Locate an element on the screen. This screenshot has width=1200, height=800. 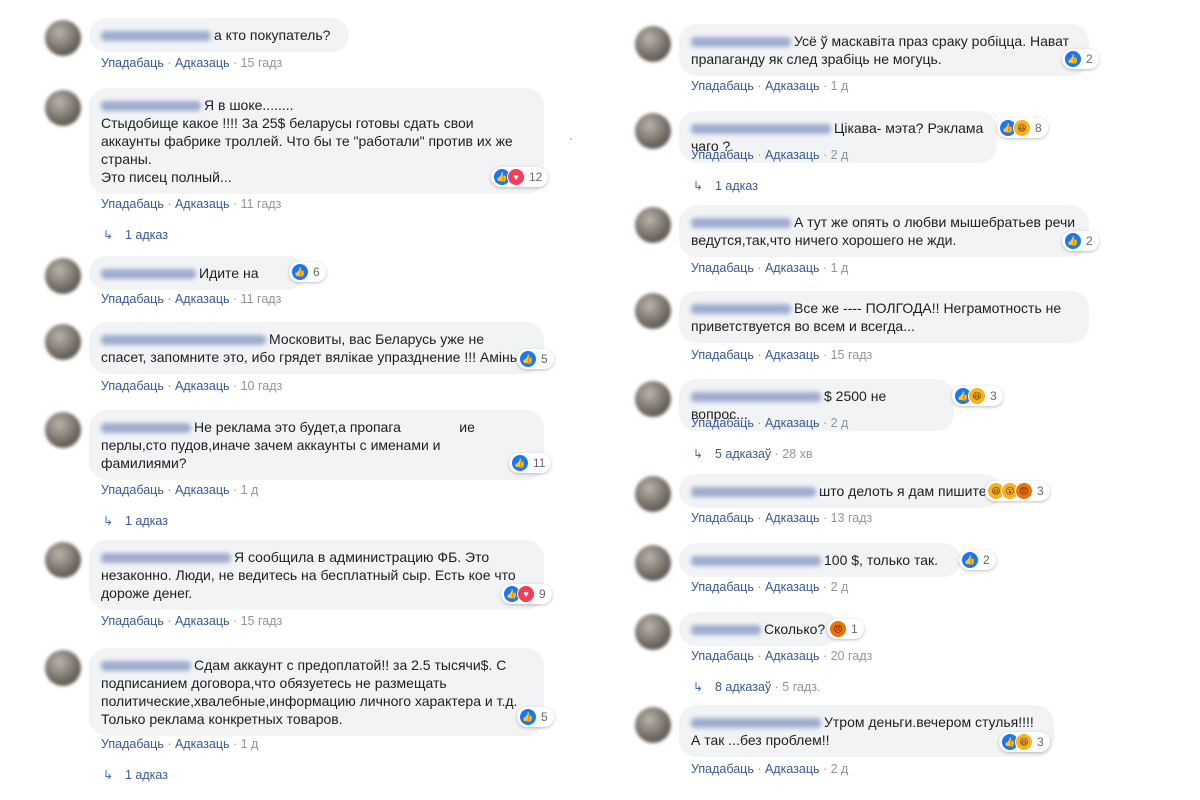
like-reaction-icon: 👍 is located at coordinates (528, 717).